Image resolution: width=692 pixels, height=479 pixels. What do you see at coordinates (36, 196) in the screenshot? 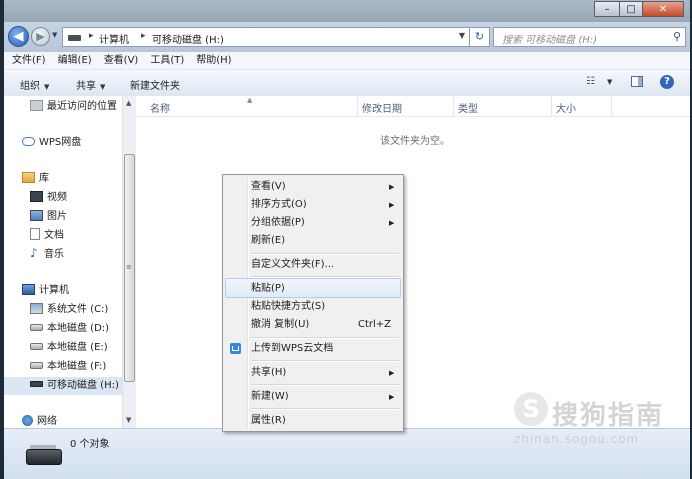
I see `video-icon` at bounding box center [36, 196].